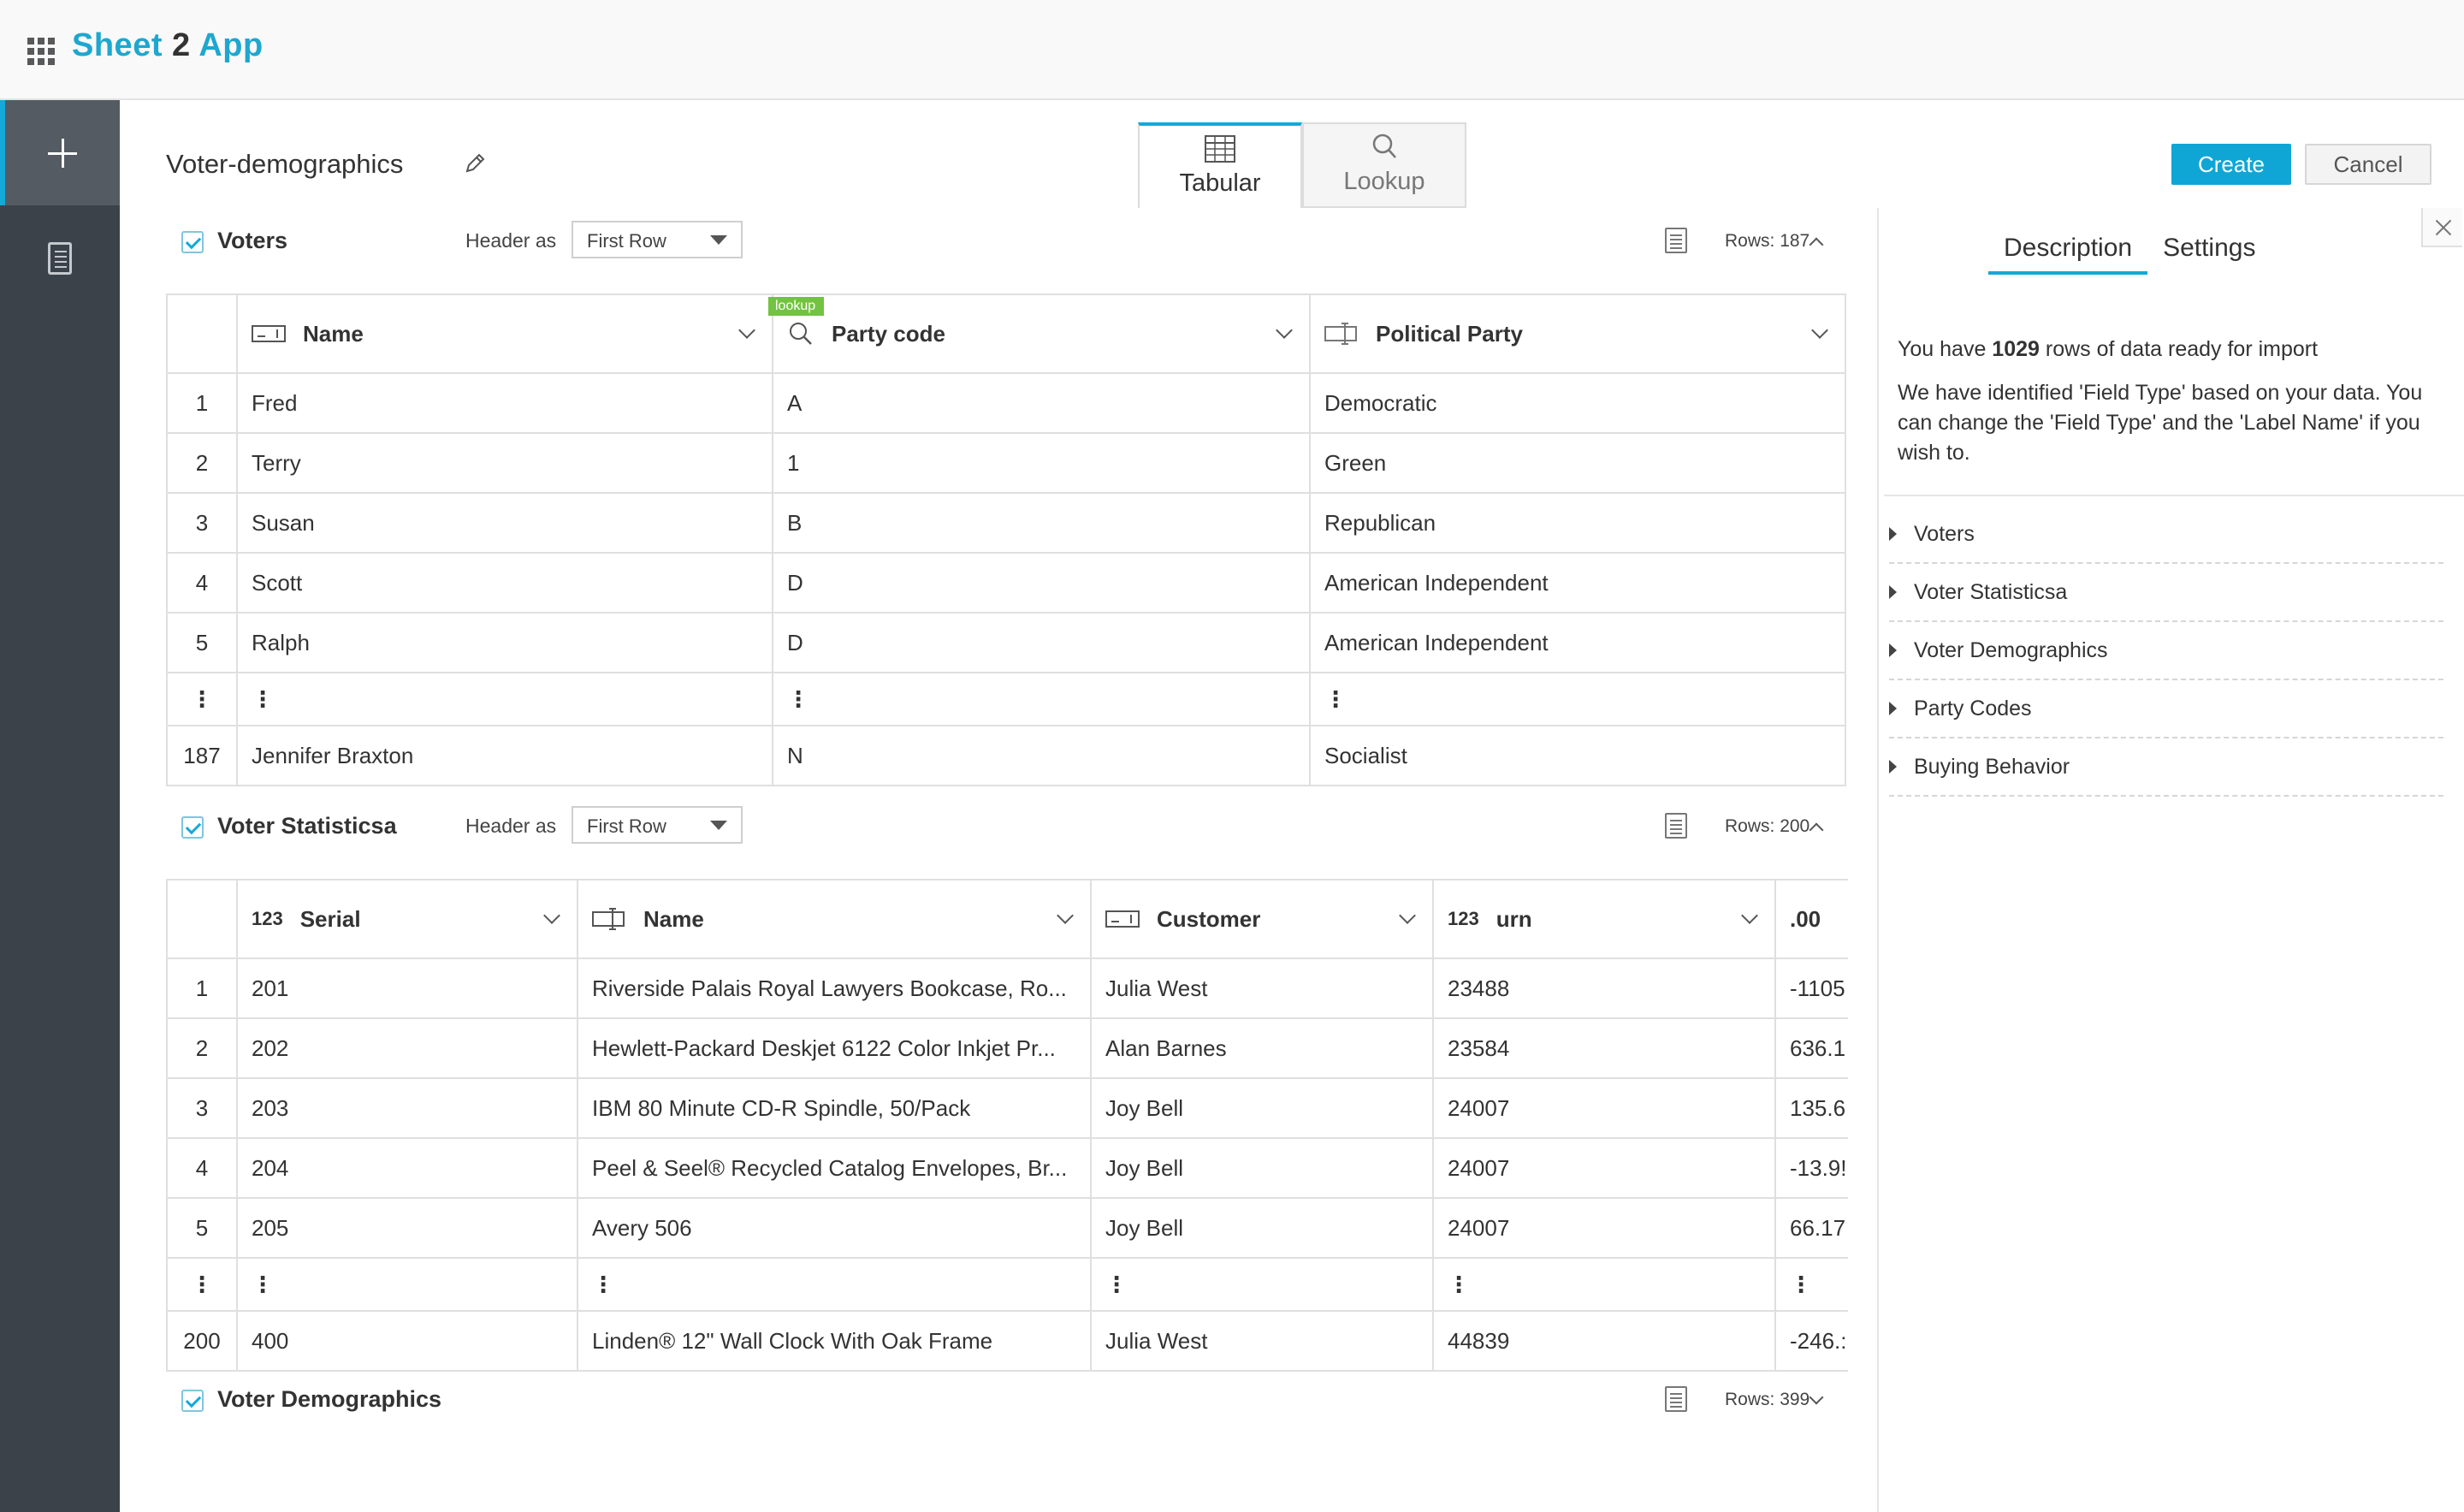 The width and height of the screenshot is (2464, 1512). Describe the element at coordinates (1604, 919) in the screenshot. I see `column-header-urn: 123 urn` at that location.